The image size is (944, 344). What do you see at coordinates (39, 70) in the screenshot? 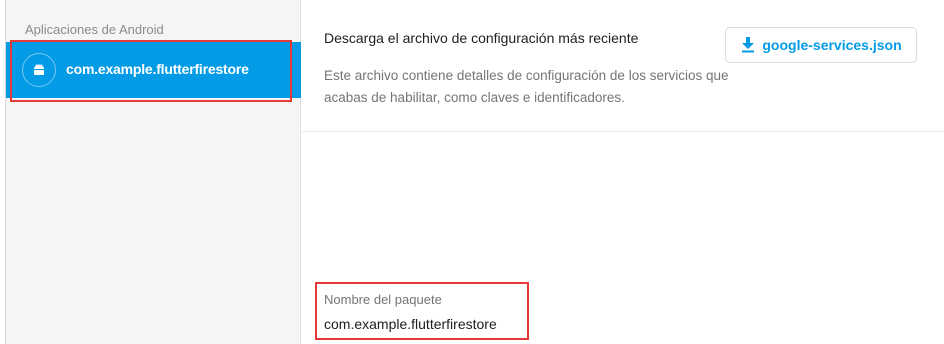
I see `android-icon` at bounding box center [39, 70].